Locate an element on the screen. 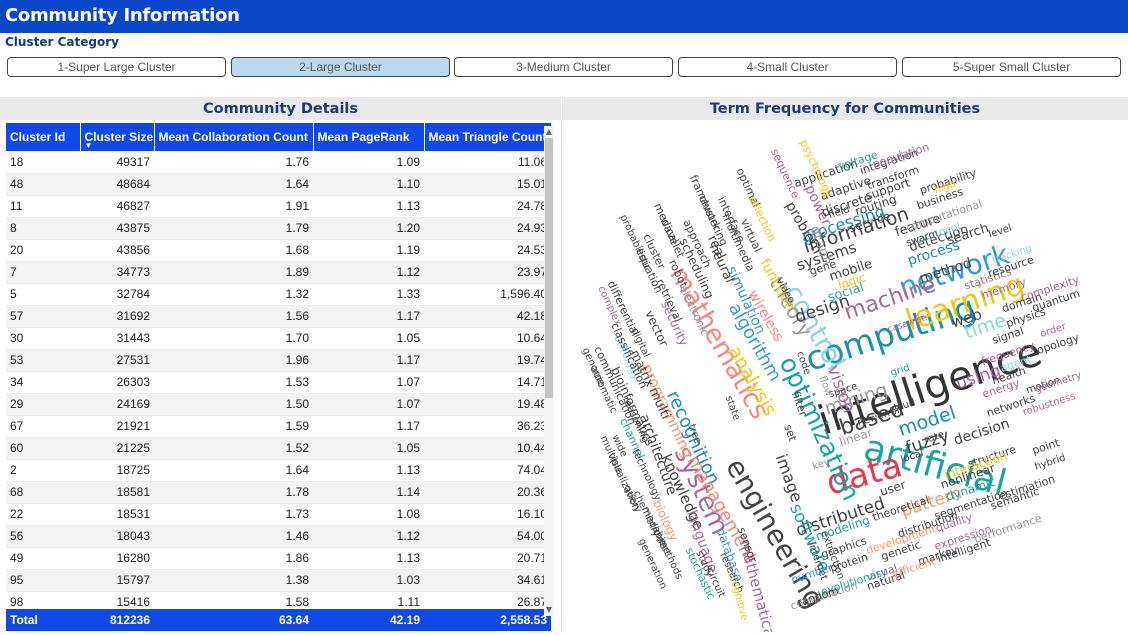 Image resolution: width=1128 pixels, height=635 pixels. table-cell: 1.08 is located at coordinates (368, 514).